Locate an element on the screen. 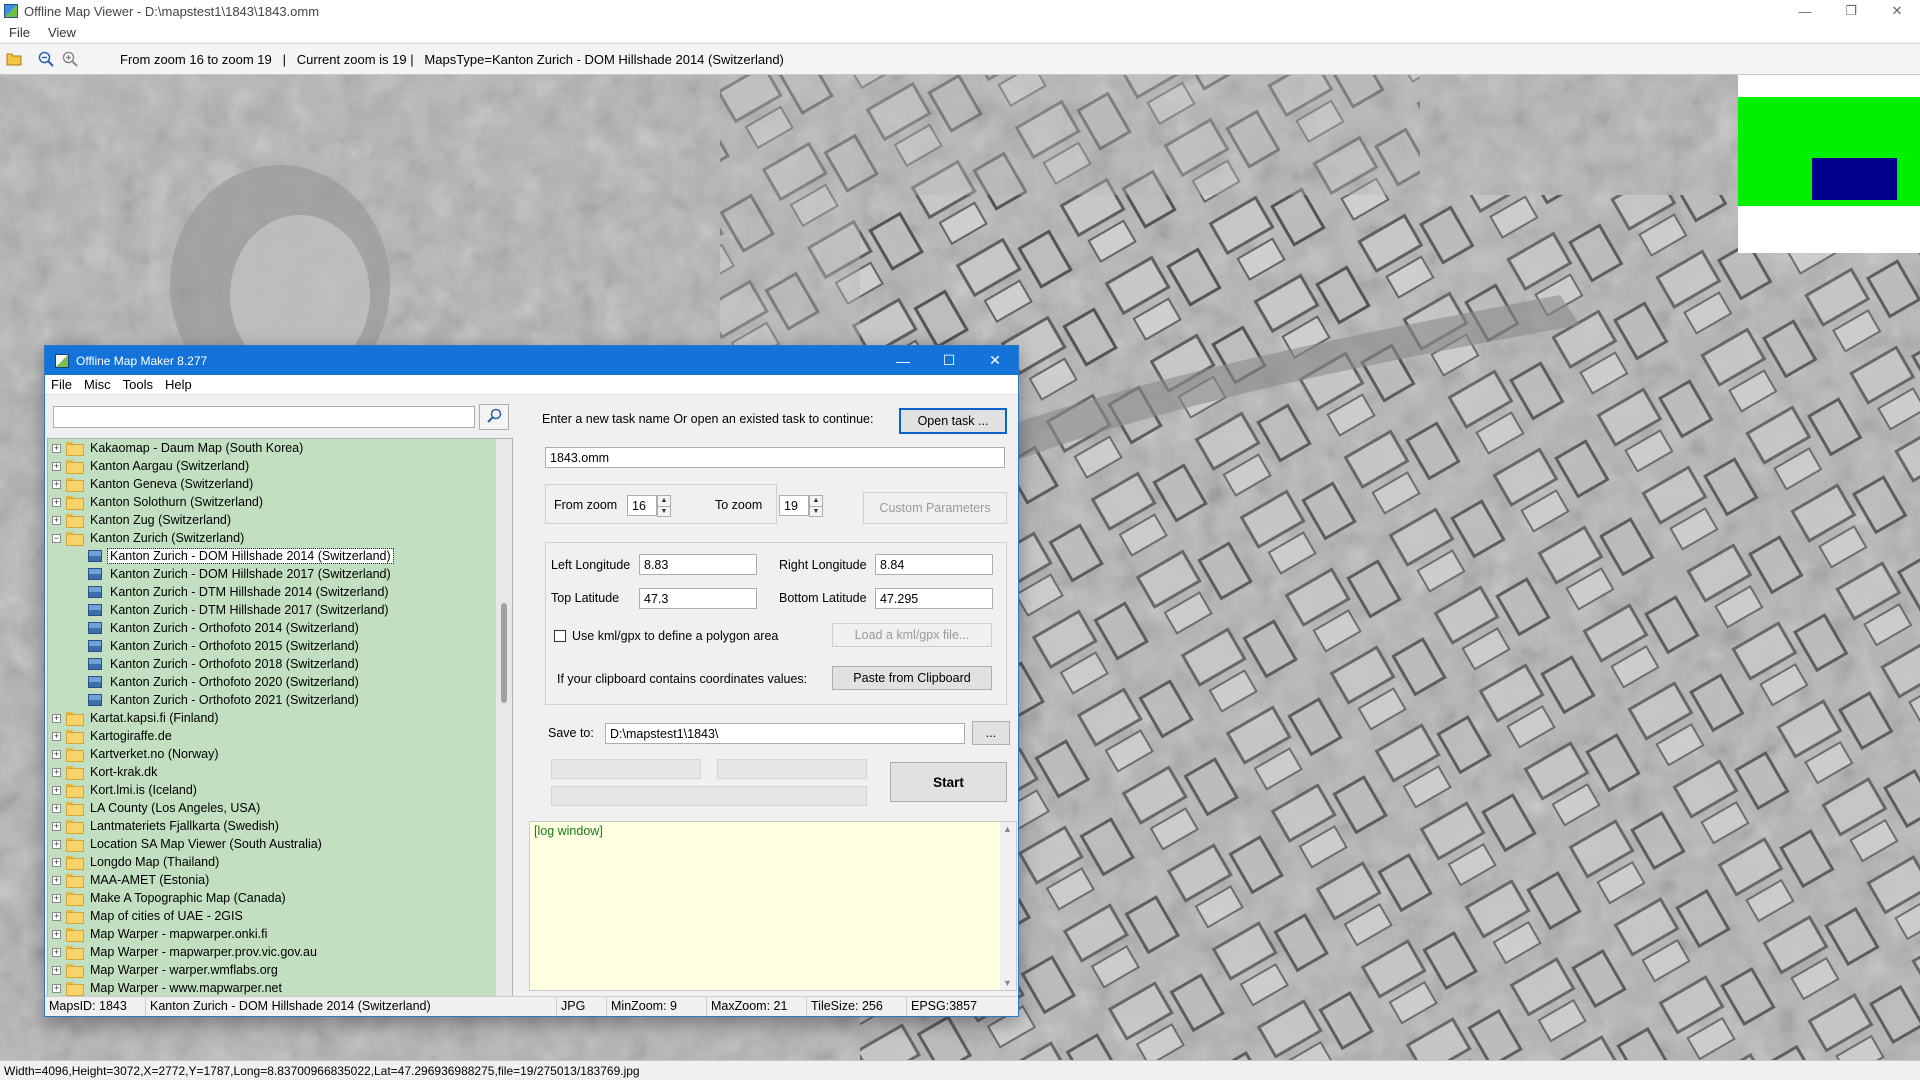 The image size is (1920, 1080). tree-folder-item: + Longdo Map (Thailand) is located at coordinates (280, 862).